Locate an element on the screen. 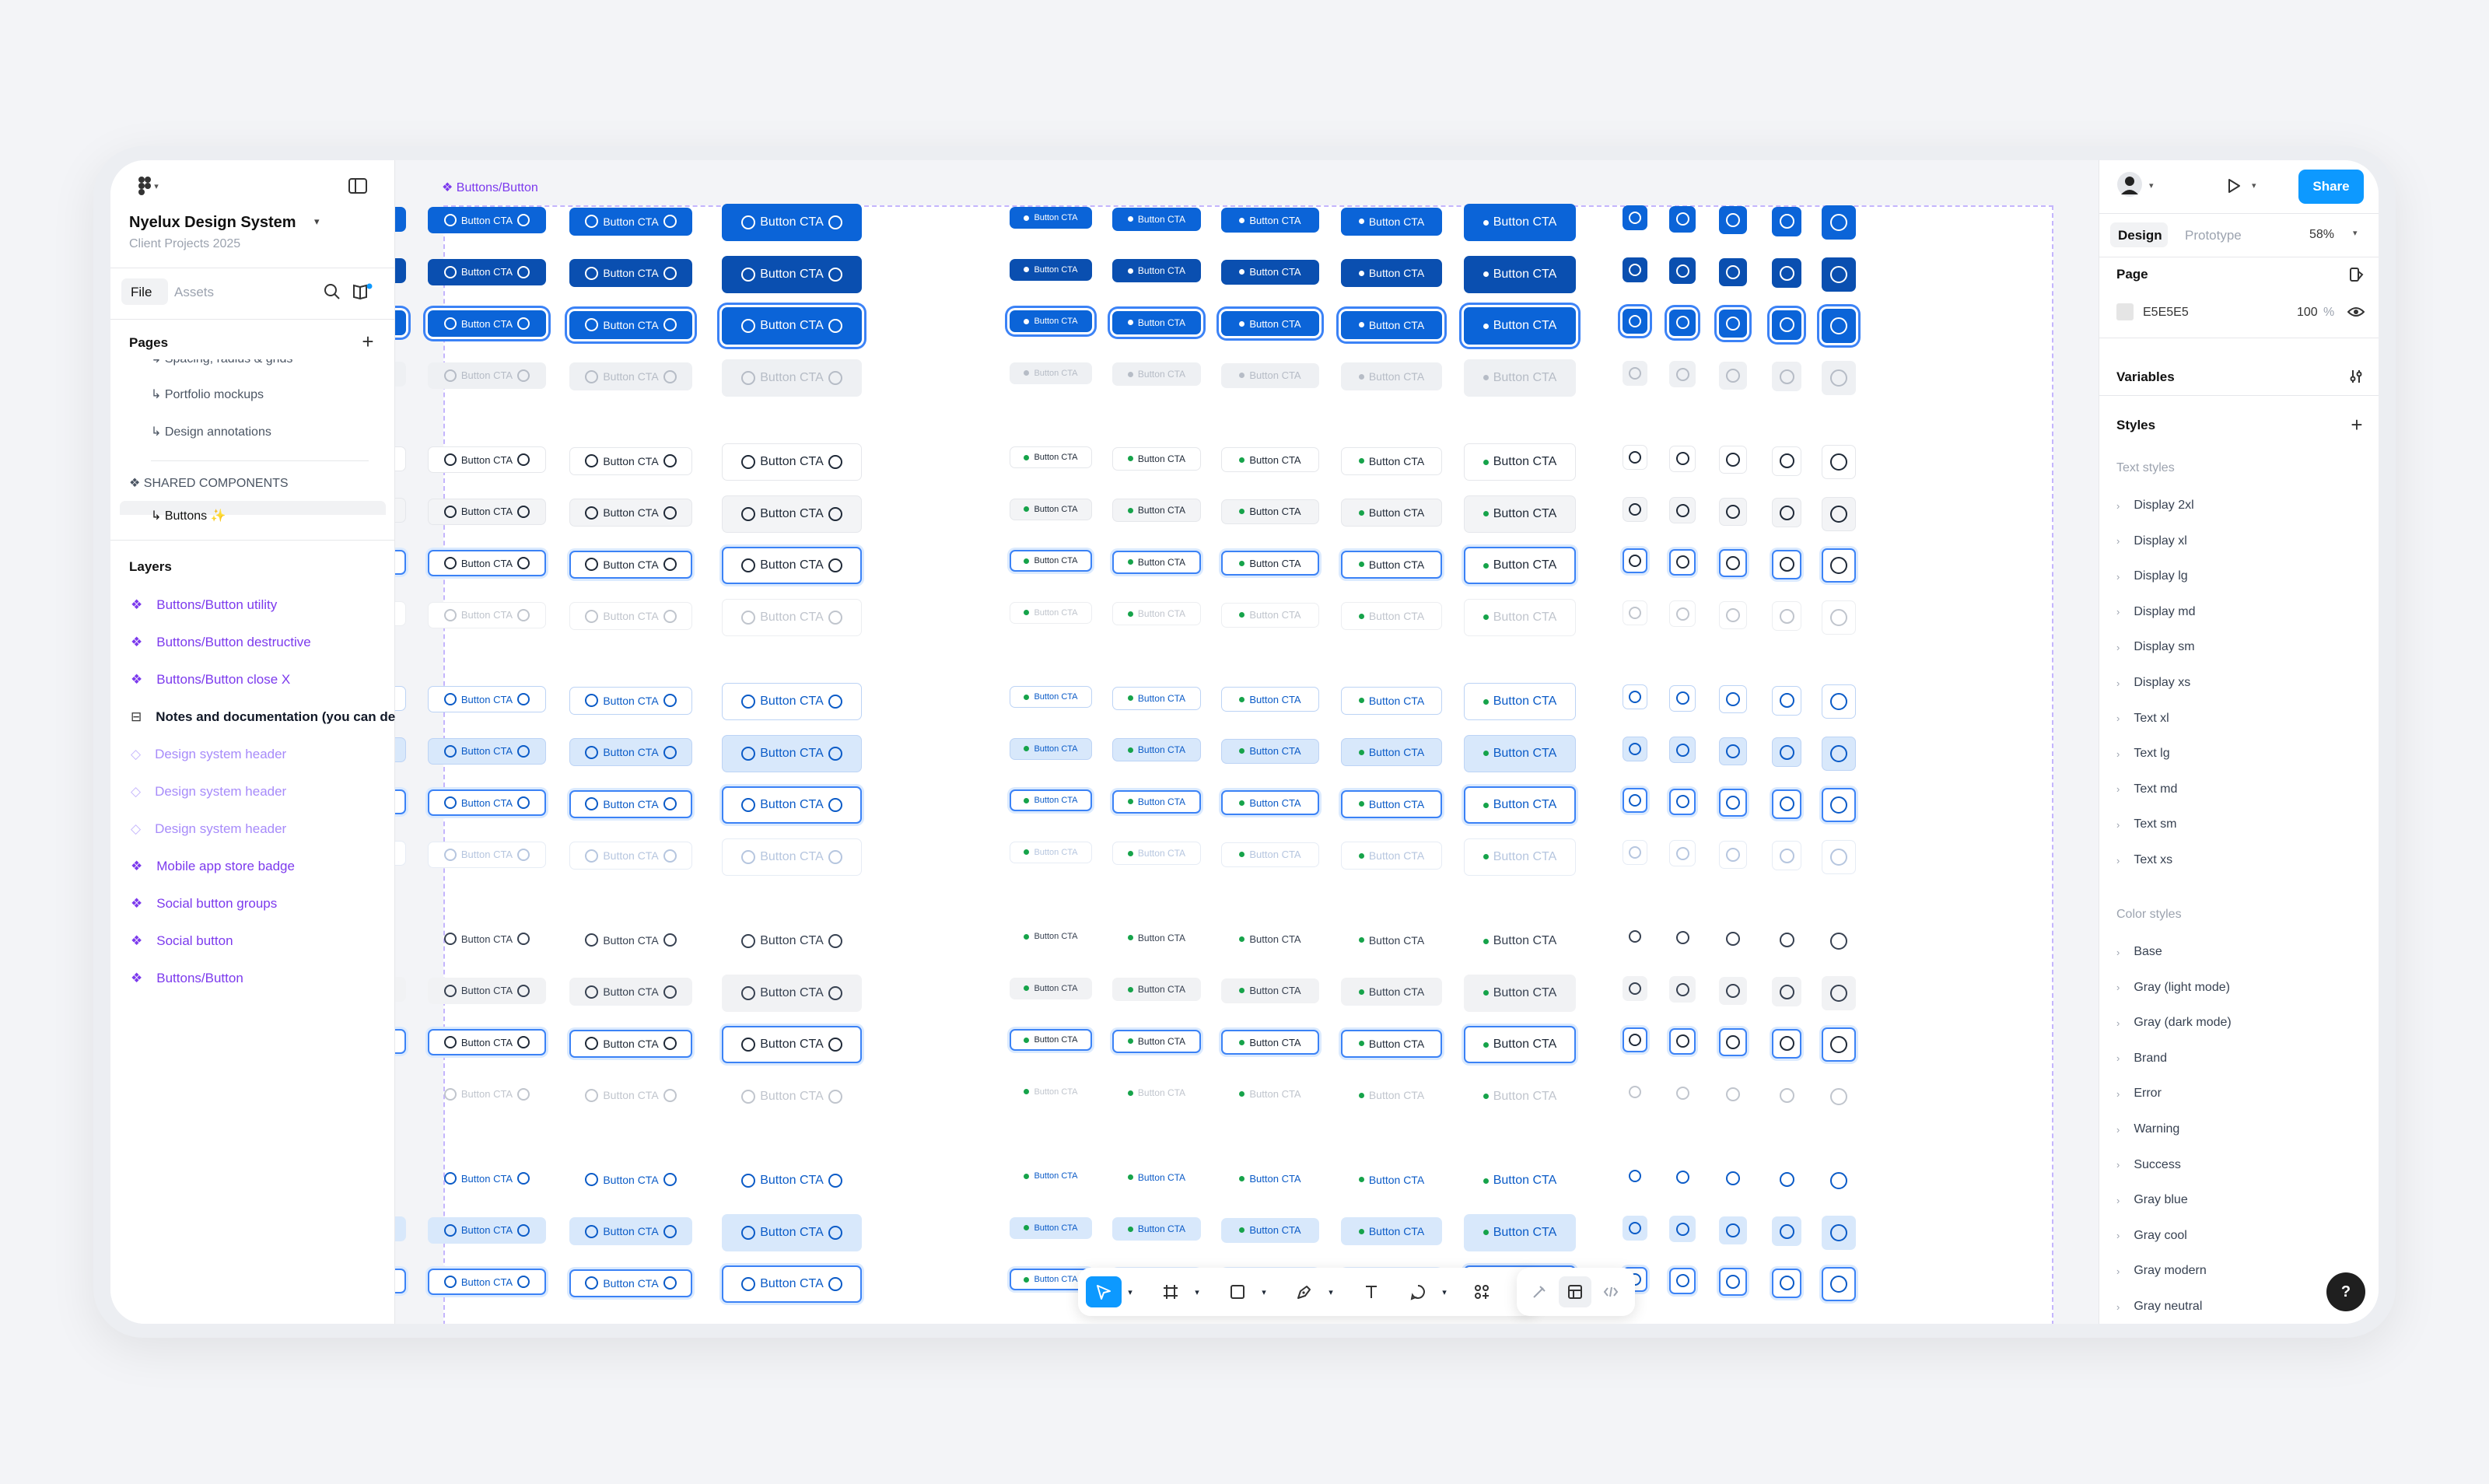  move-tool-icon is located at coordinates (1104, 1292).